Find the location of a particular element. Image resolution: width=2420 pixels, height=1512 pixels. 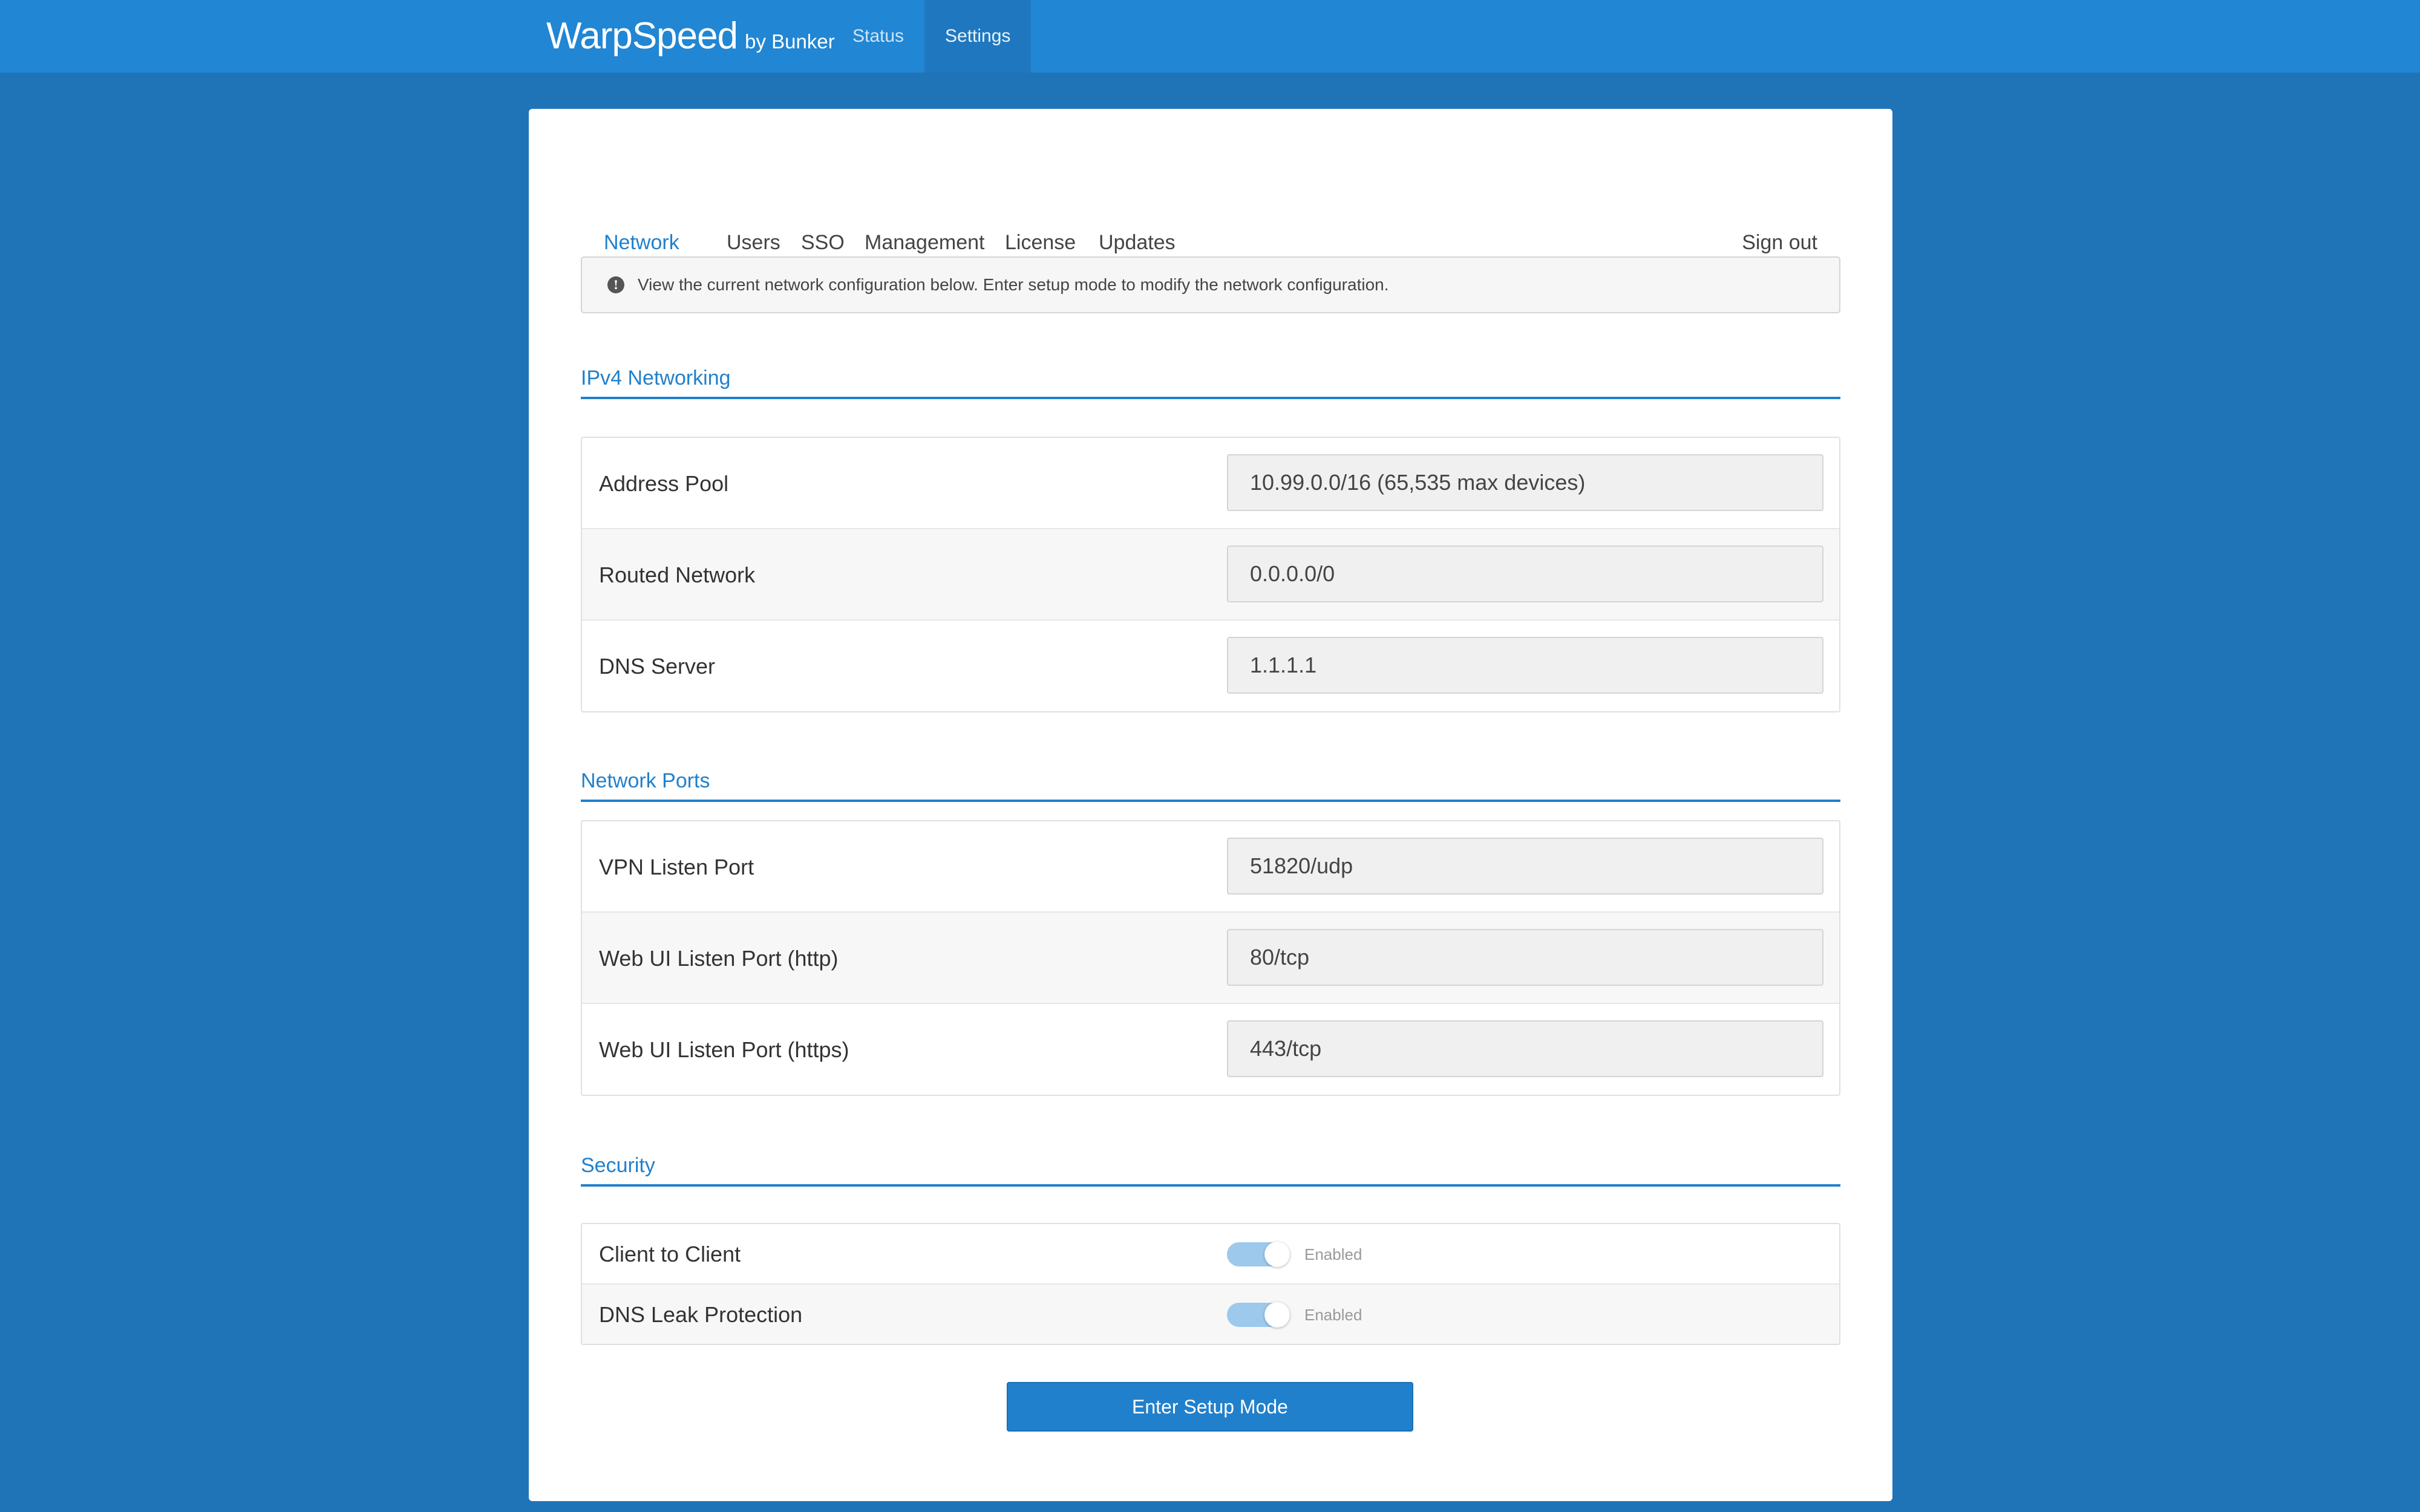

nav-status-link: Status is located at coordinates (878, 36).